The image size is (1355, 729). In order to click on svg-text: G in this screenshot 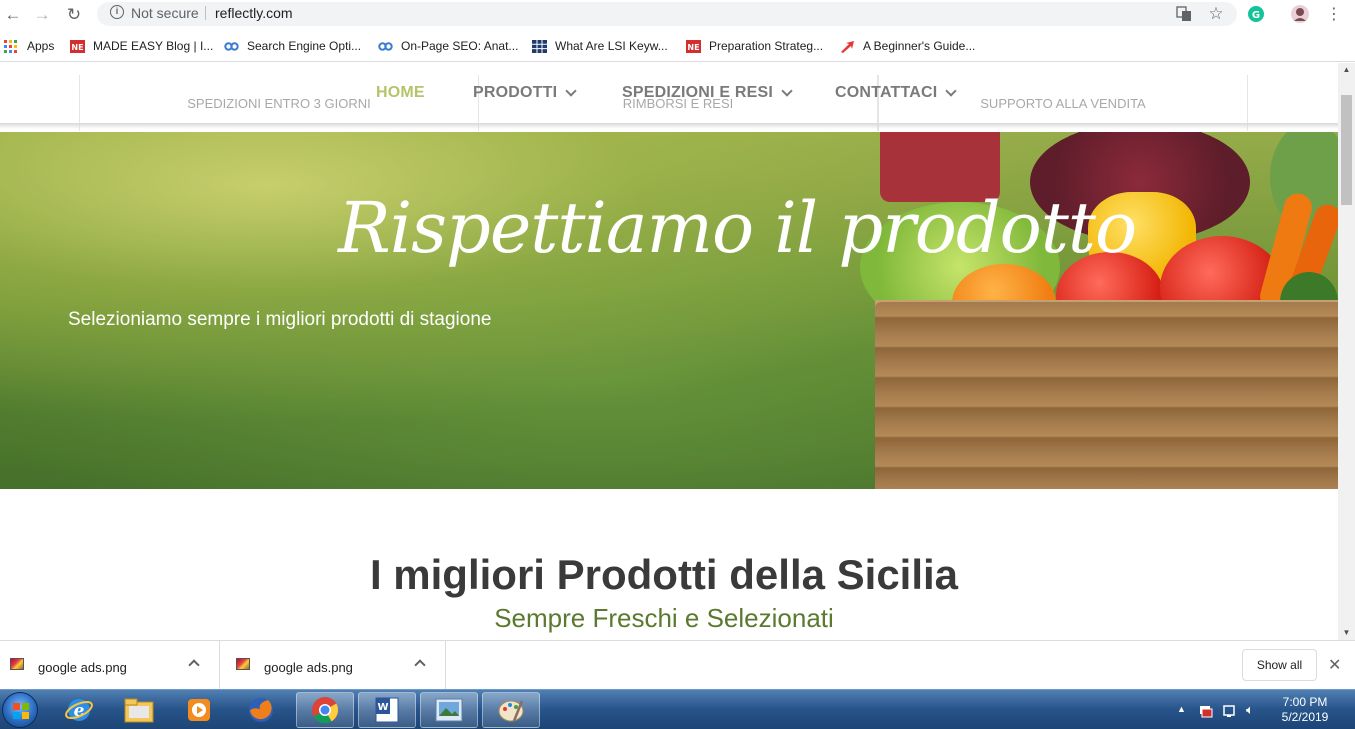, I will do `click(1256, 15)`.